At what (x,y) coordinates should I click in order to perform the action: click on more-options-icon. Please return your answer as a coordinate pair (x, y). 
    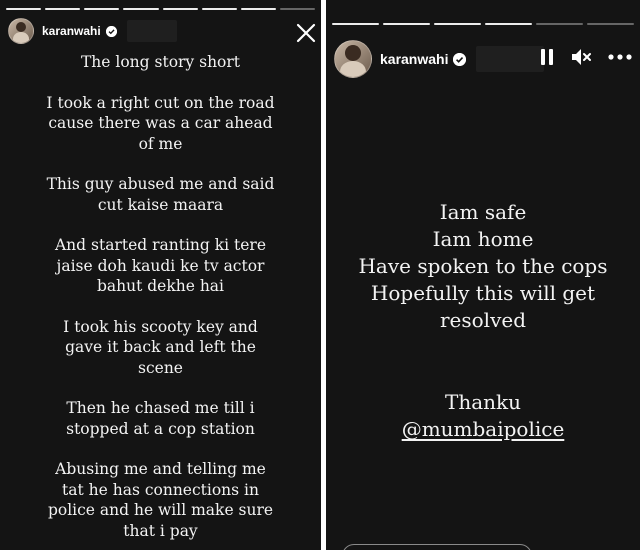
    Looking at the image, I should click on (620, 57).